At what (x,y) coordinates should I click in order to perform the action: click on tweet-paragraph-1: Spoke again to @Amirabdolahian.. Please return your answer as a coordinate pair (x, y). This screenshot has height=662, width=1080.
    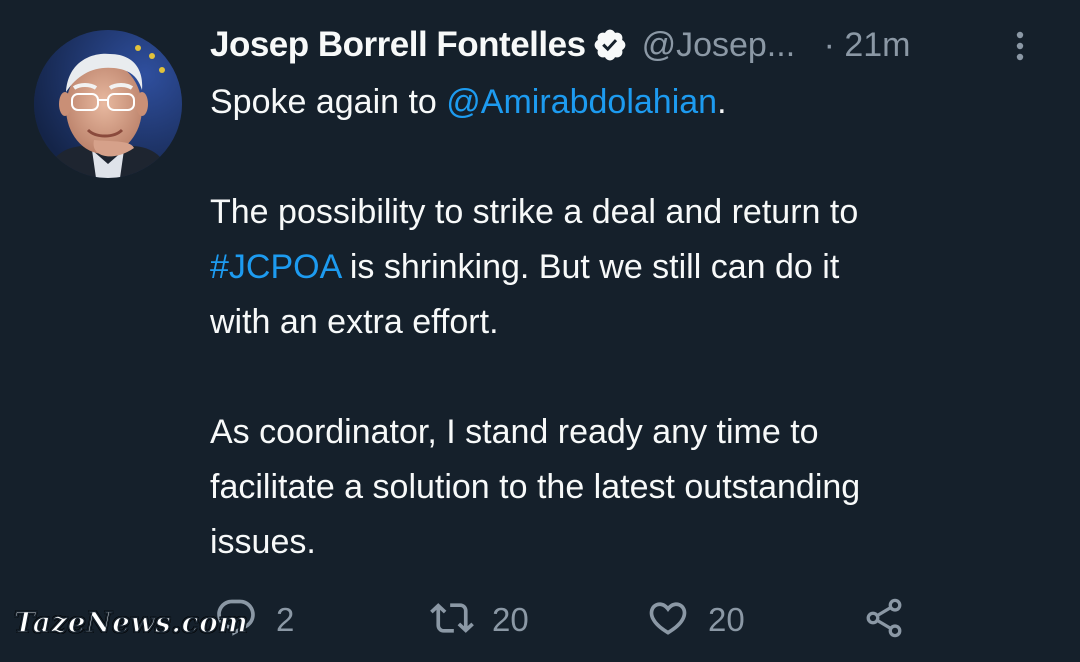
    Looking at the image, I should click on (630, 102).